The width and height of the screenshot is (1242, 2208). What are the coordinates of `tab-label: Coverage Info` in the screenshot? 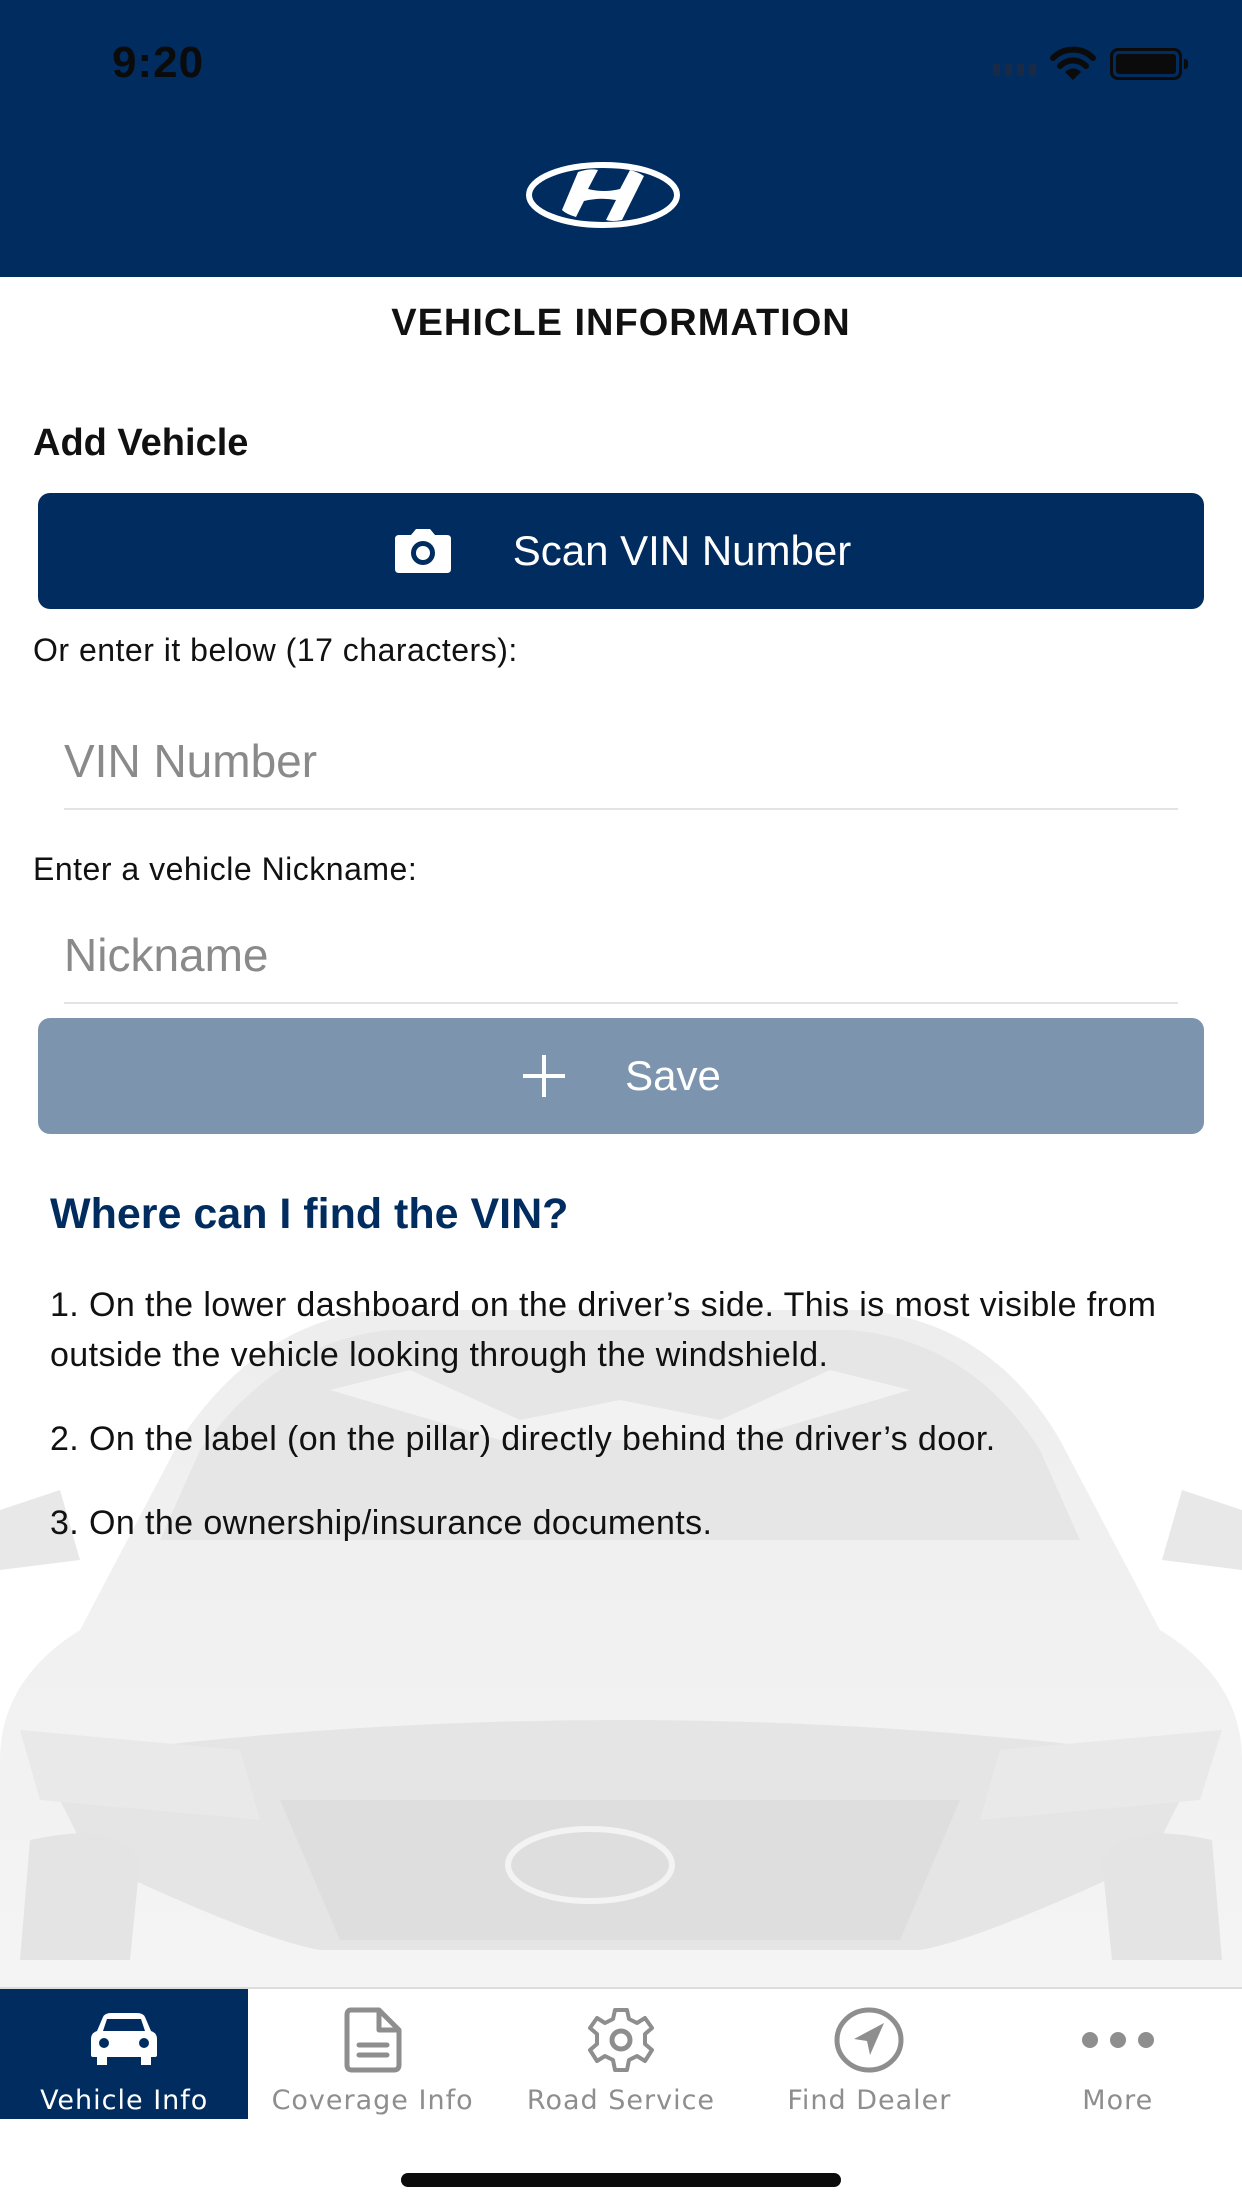 It's located at (372, 2100).